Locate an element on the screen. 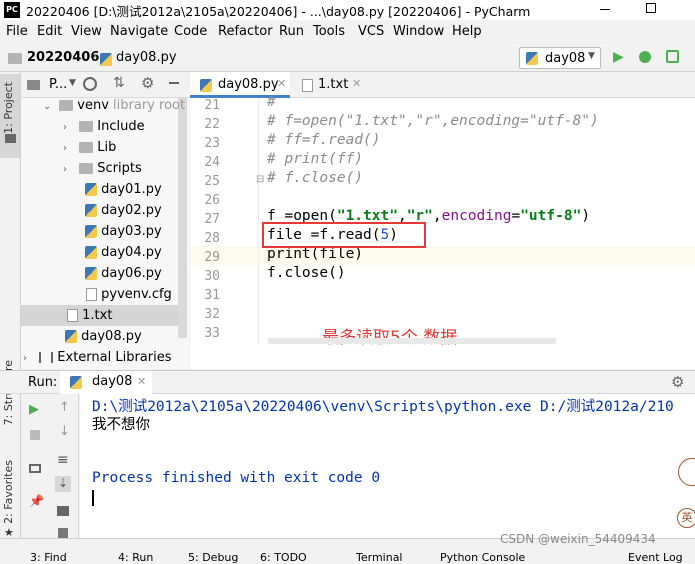 This screenshot has width=695, height=564. run-config-dropdown: day08 ▼ is located at coordinates (560, 58).